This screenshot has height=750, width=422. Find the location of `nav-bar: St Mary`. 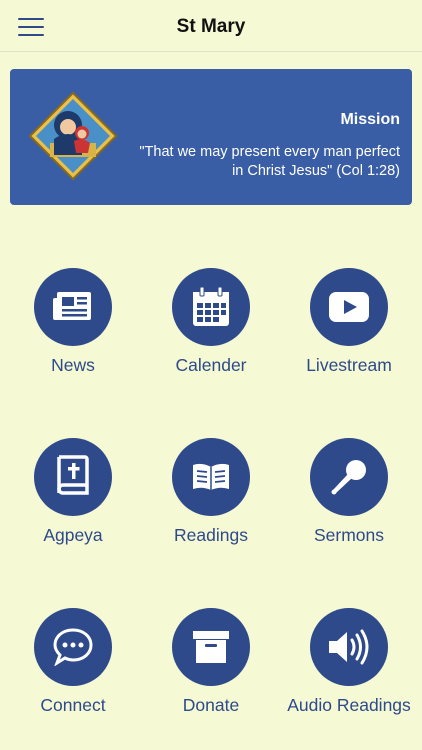

nav-bar: St Mary is located at coordinates (211, 26).